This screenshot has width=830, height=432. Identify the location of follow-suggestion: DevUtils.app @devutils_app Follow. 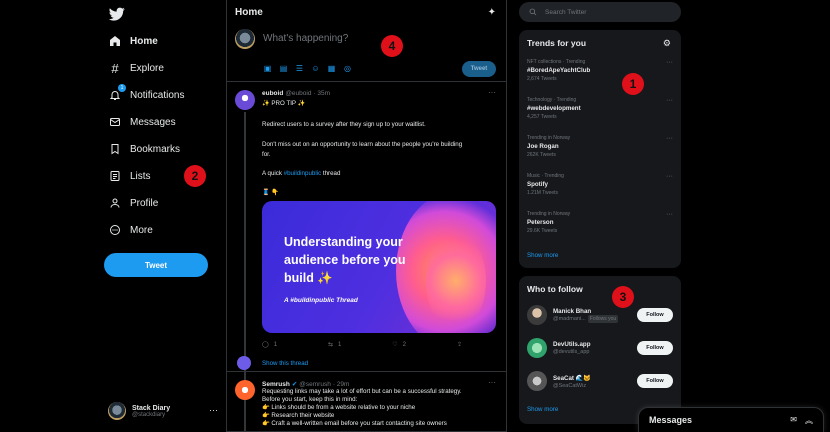
(600, 348).